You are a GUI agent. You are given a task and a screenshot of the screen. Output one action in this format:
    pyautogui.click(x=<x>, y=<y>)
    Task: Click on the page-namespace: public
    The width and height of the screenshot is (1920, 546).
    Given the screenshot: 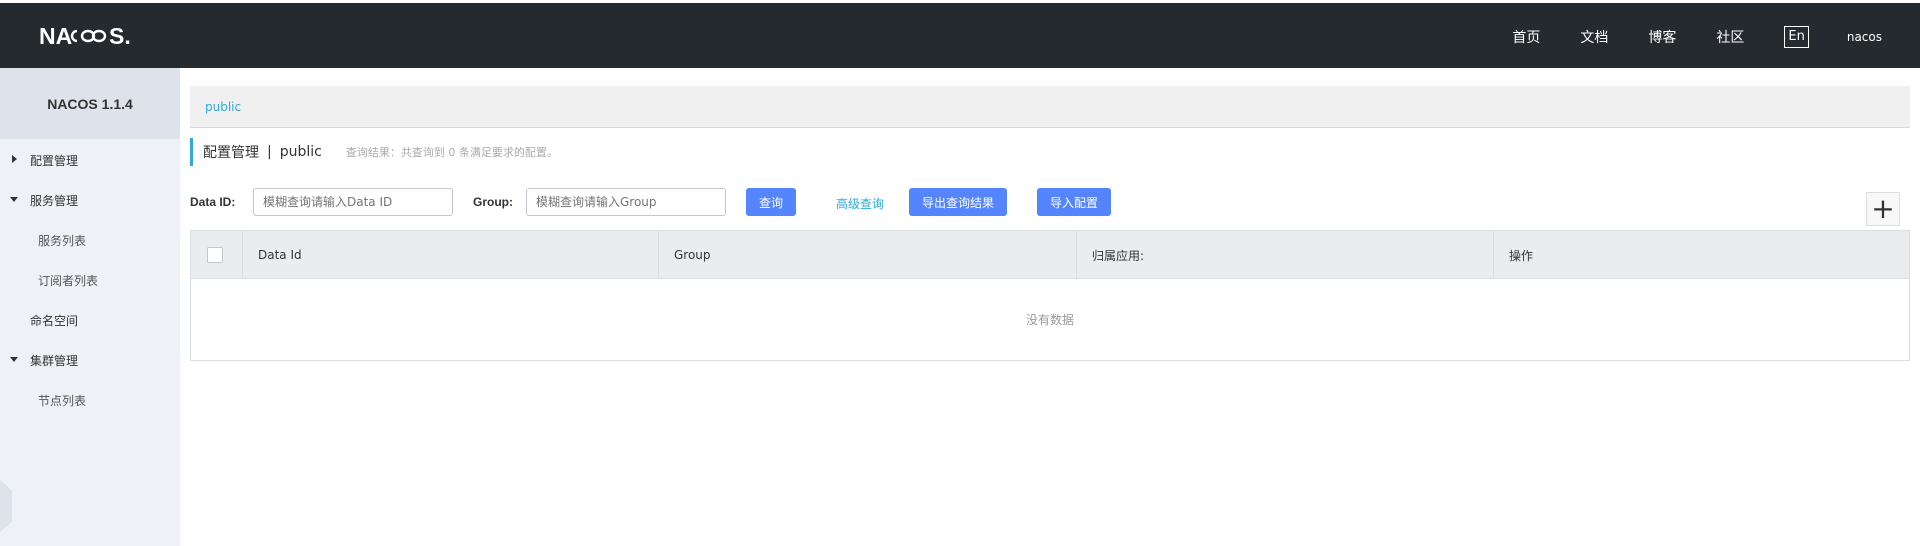 What is the action you would take?
    pyautogui.click(x=300, y=152)
    